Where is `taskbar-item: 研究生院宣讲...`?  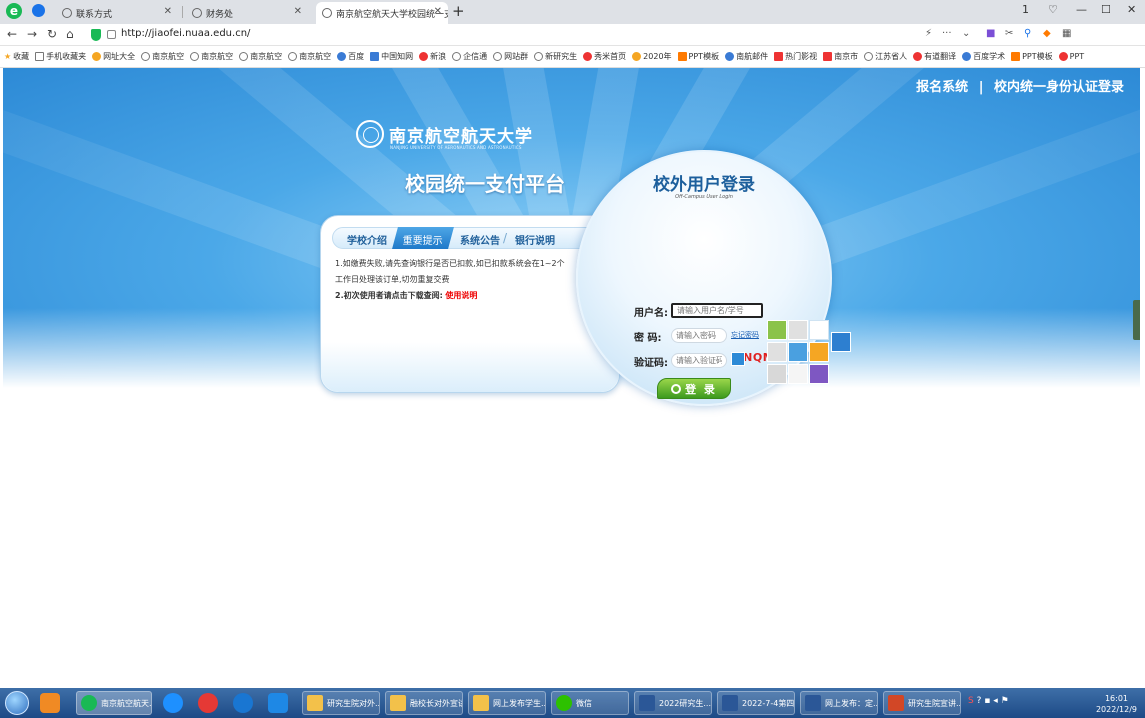
taskbar-item: 研究生院宣讲... is located at coordinates (922, 703).